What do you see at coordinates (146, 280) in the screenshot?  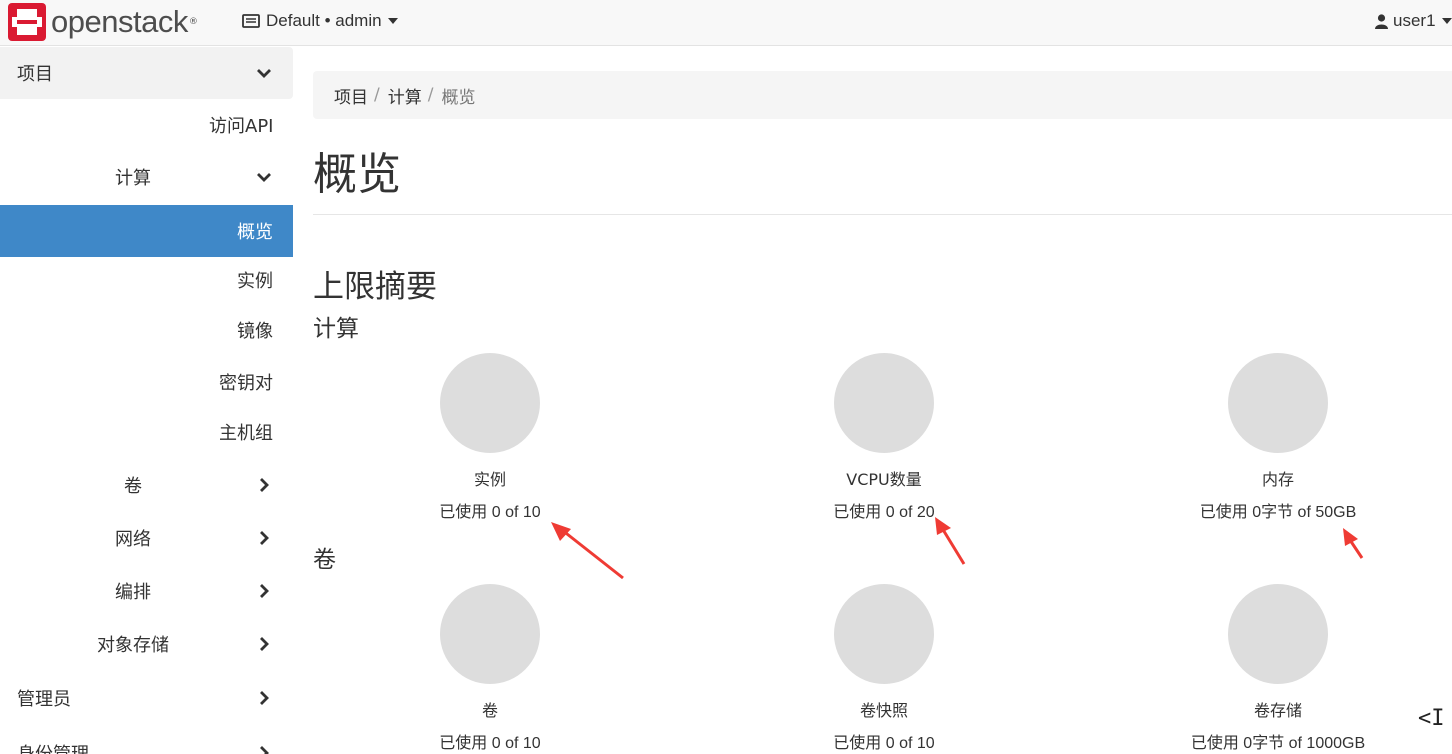 I see `sidebar-item-instances: 实例` at bounding box center [146, 280].